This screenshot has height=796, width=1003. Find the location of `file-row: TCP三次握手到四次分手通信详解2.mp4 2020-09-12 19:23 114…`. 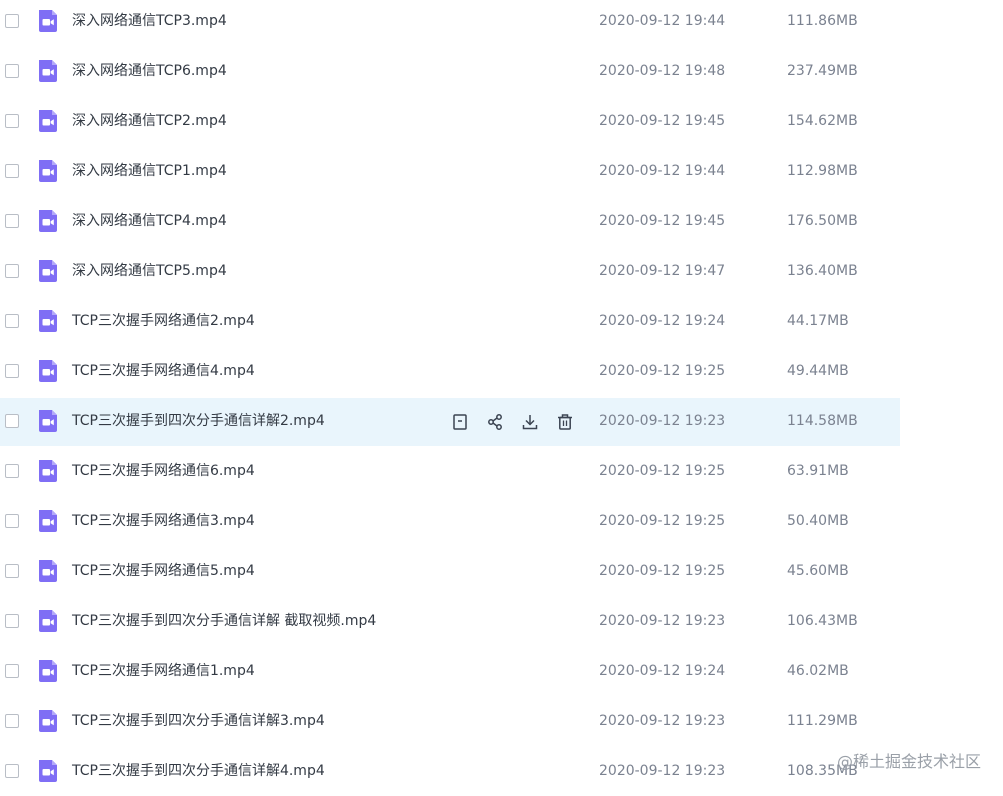

file-row: TCP三次握手到四次分手通信详解2.mp4 2020-09-12 19:23 114… is located at coordinates (450, 422).